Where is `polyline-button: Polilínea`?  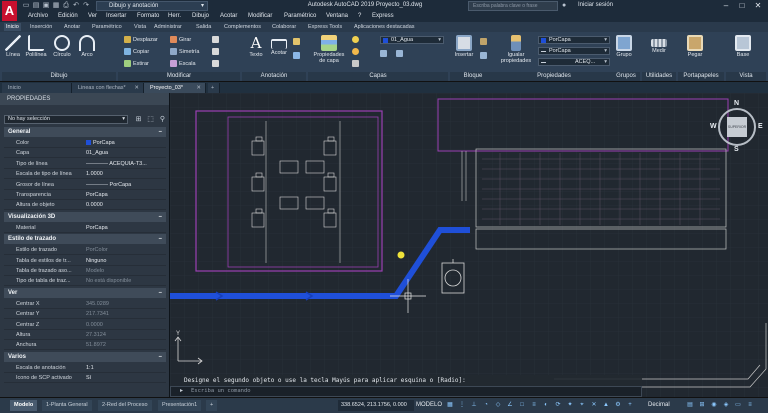
polyline-button: Polilínea is located at coordinates (36, 46).